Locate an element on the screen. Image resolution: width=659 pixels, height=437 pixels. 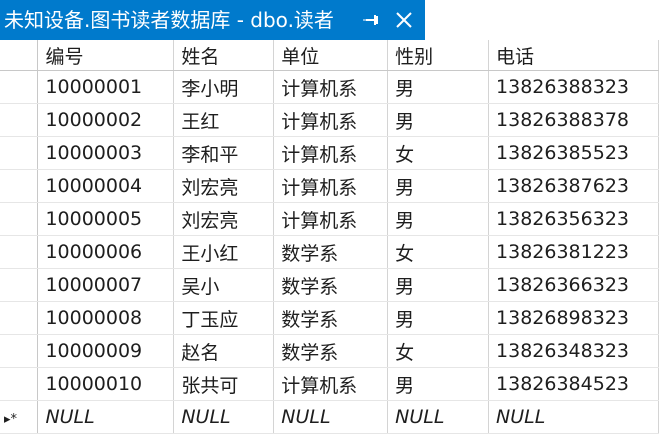
table-cell: 10000010 is located at coordinates (106, 384).